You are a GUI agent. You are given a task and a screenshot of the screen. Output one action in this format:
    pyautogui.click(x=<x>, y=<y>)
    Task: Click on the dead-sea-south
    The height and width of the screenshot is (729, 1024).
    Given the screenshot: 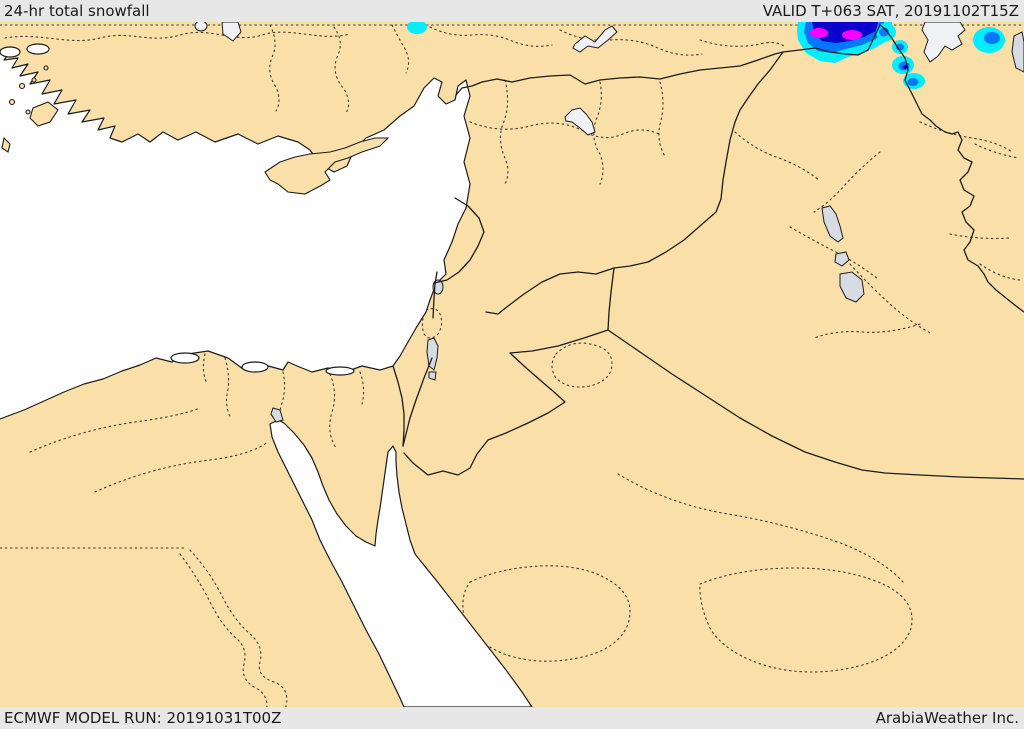 What is the action you would take?
    pyautogui.click(x=432, y=376)
    